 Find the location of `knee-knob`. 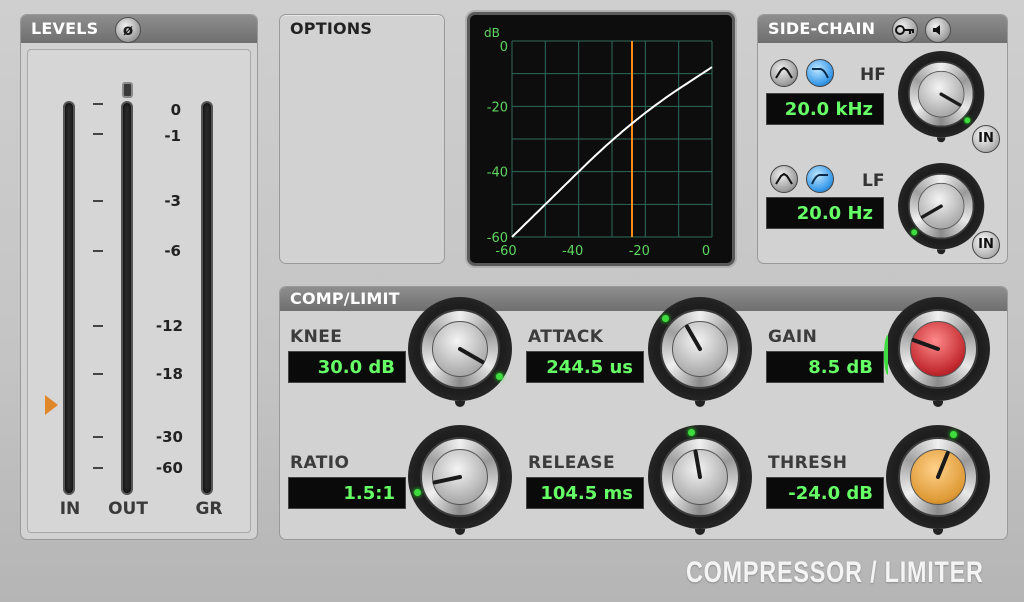

knee-knob is located at coordinates (460, 352).